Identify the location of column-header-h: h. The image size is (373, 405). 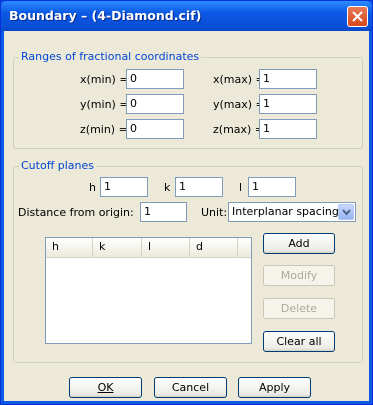
(69, 247).